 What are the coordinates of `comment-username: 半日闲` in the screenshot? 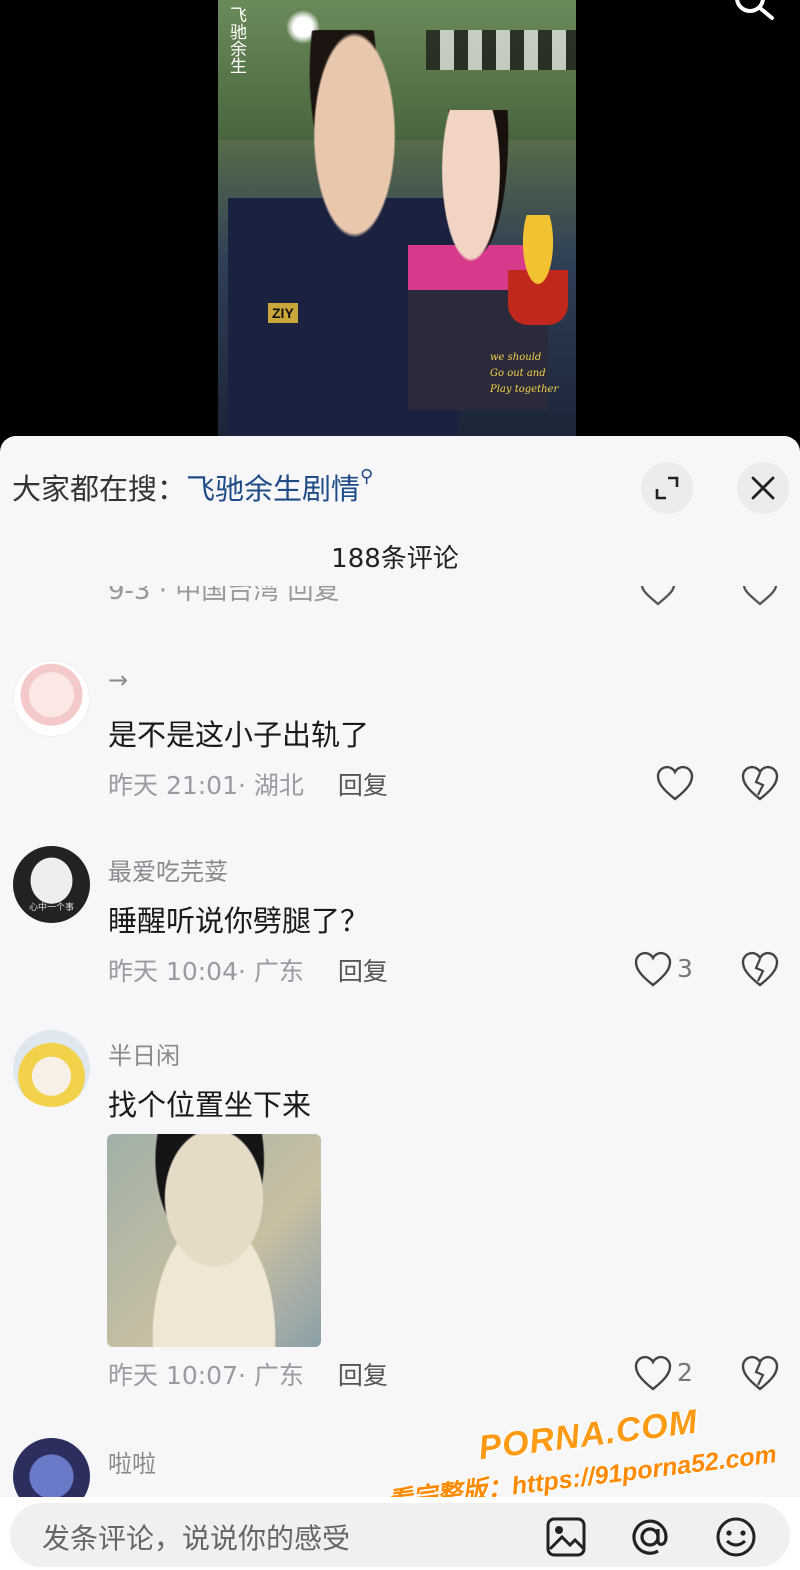 It's located at (144, 1053).